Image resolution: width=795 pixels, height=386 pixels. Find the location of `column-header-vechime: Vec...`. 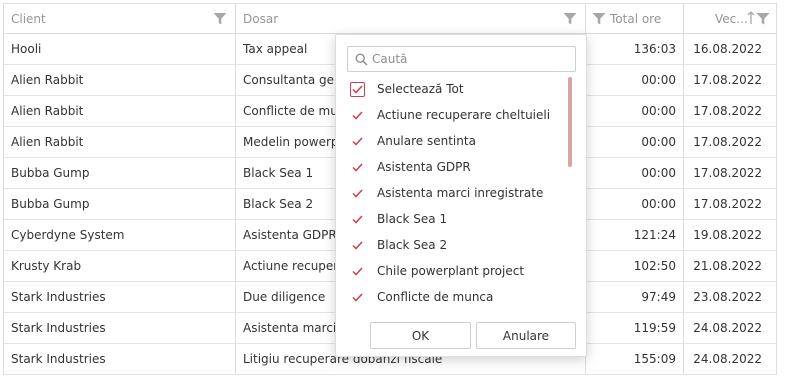

column-header-vechime: Vec... is located at coordinates (730, 18).